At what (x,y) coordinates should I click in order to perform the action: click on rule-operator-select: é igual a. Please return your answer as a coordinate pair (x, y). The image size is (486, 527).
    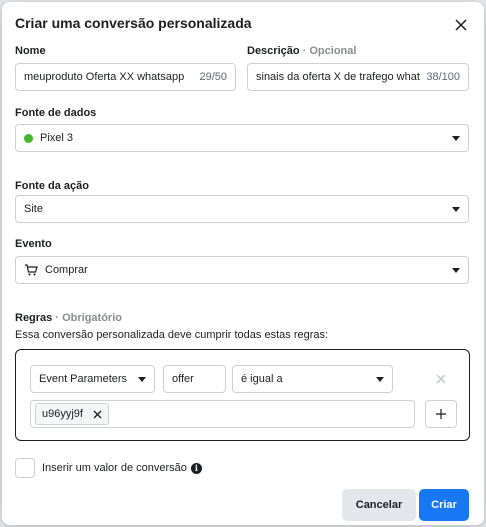
    Looking at the image, I should click on (312, 379).